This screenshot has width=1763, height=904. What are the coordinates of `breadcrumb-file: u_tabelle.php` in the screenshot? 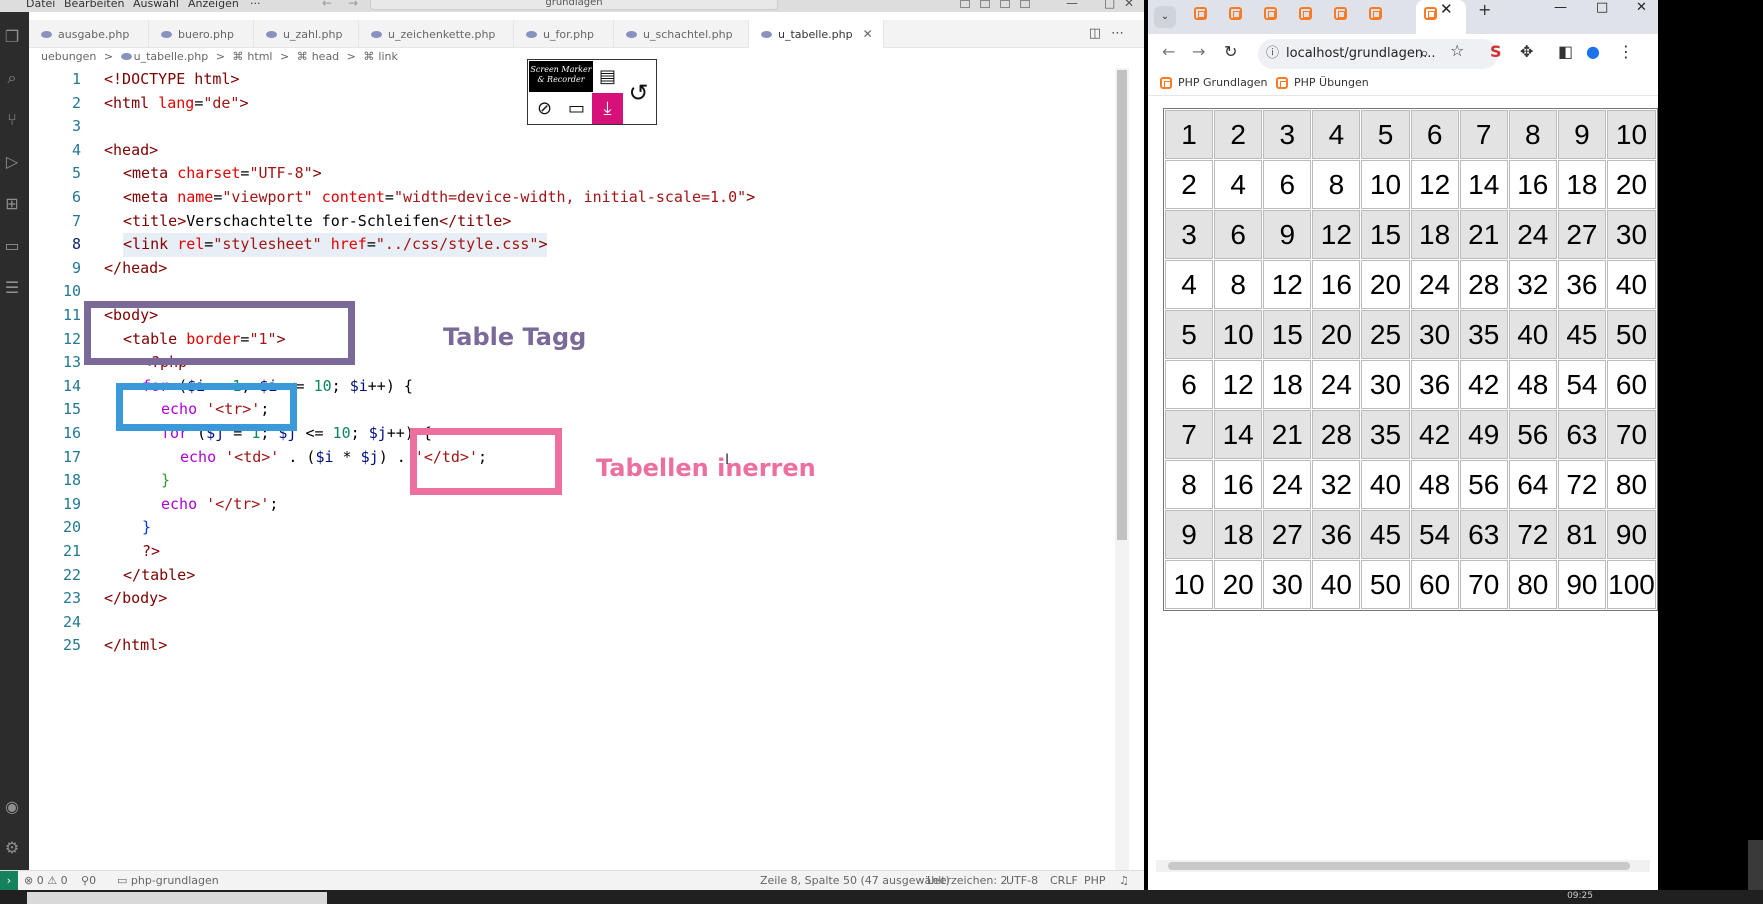 It's located at (171, 56).